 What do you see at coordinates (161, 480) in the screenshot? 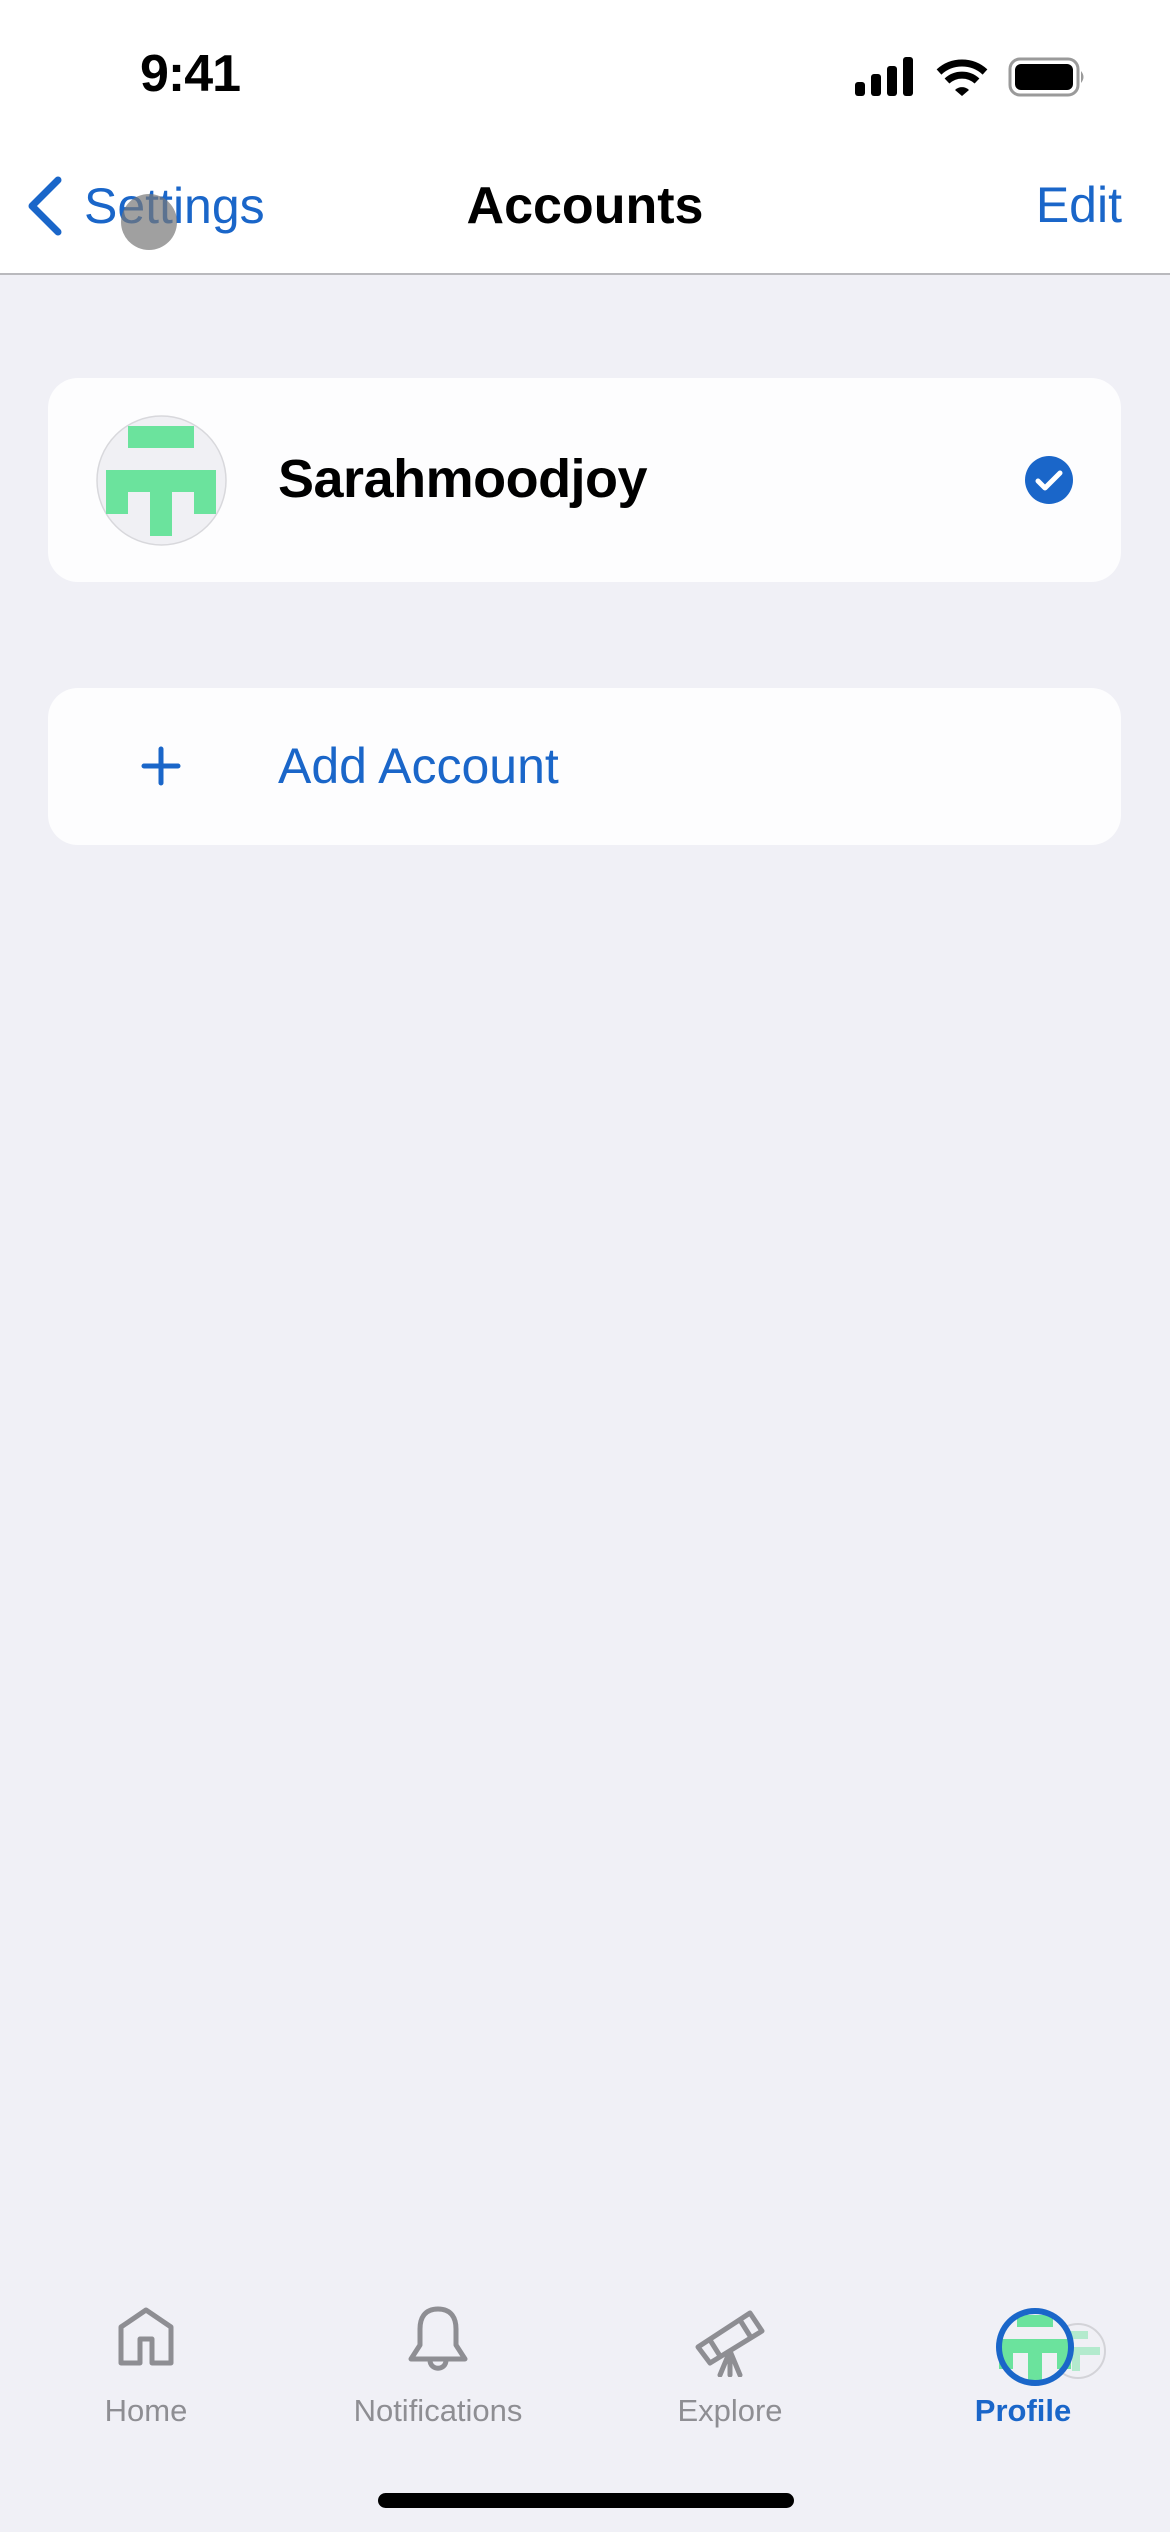
I see `account-avatar` at bounding box center [161, 480].